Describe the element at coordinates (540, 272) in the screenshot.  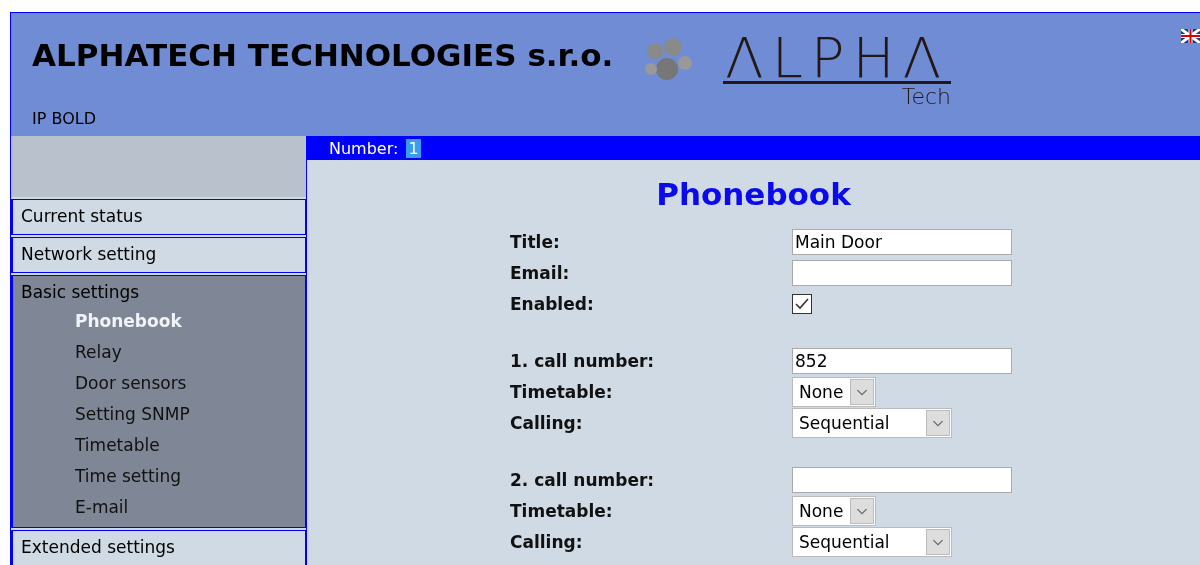
I see `field-label: Email:` at that location.